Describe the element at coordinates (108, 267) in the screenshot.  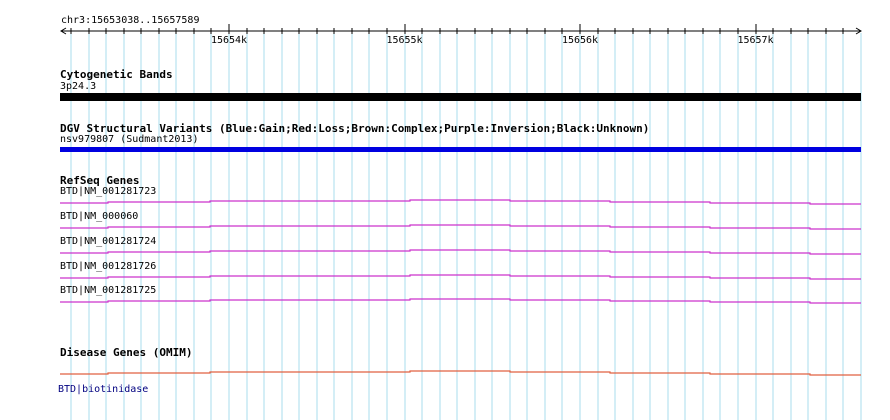
I see `refseq-feature-label: BTD|NM_001281726` at that location.